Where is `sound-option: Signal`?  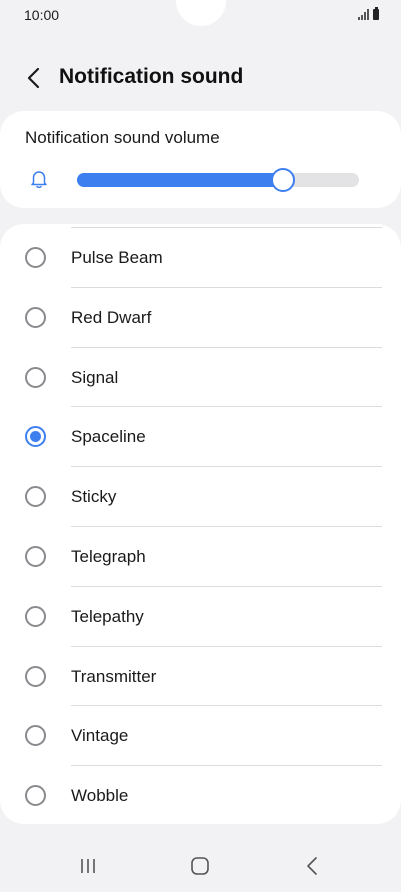 sound-option: Signal is located at coordinates (200, 378).